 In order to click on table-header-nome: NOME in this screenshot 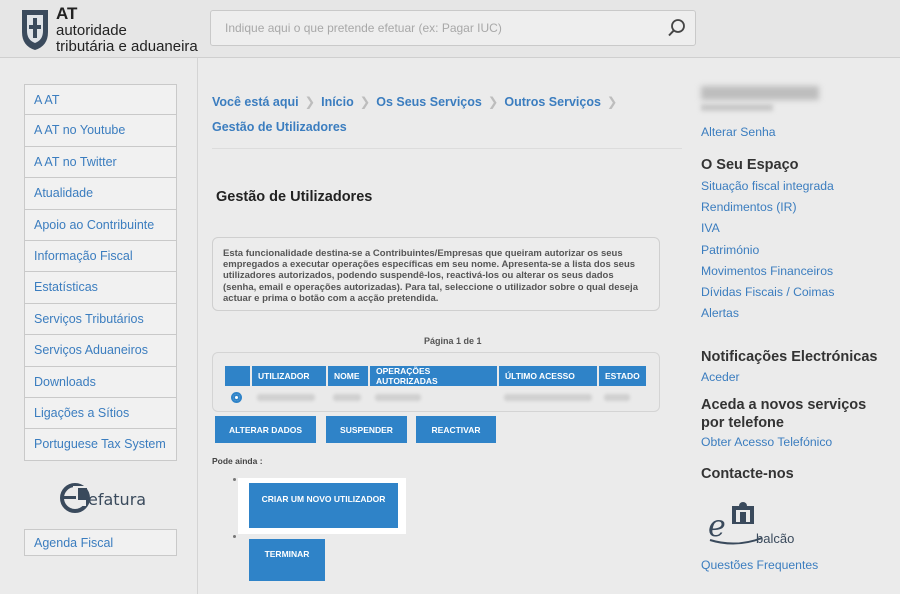, I will do `click(348, 376)`.